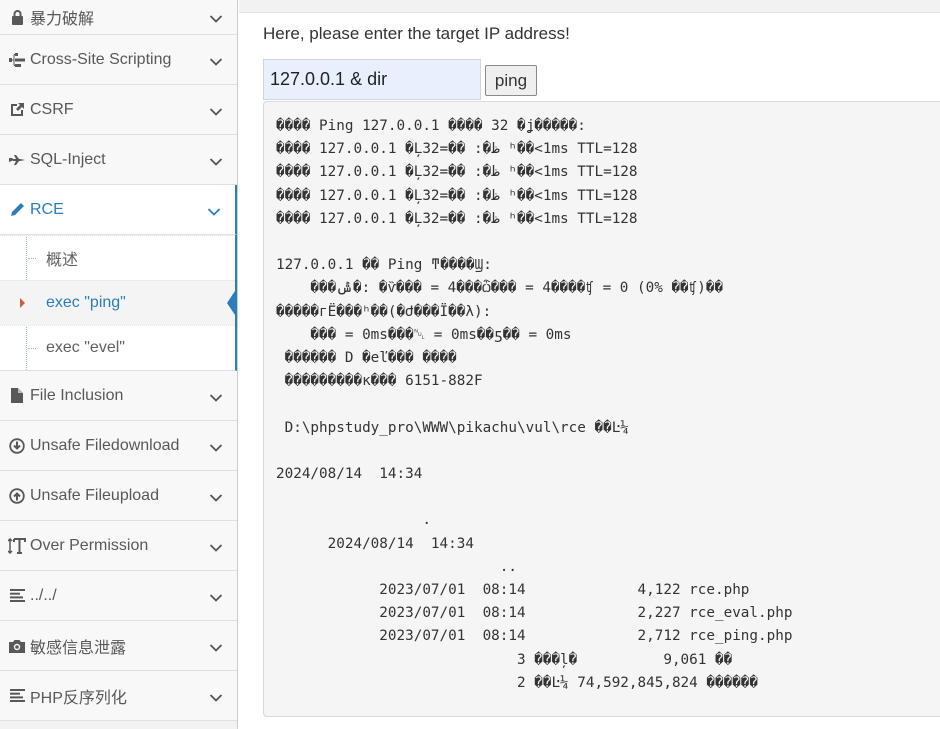 The height and width of the screenshot is (729, 940). What do you see at coordinates (94, 495) in the screenshot?
I see `sidebar-item-label: Unsafe Fileupload` at bounding box center [94, 495].